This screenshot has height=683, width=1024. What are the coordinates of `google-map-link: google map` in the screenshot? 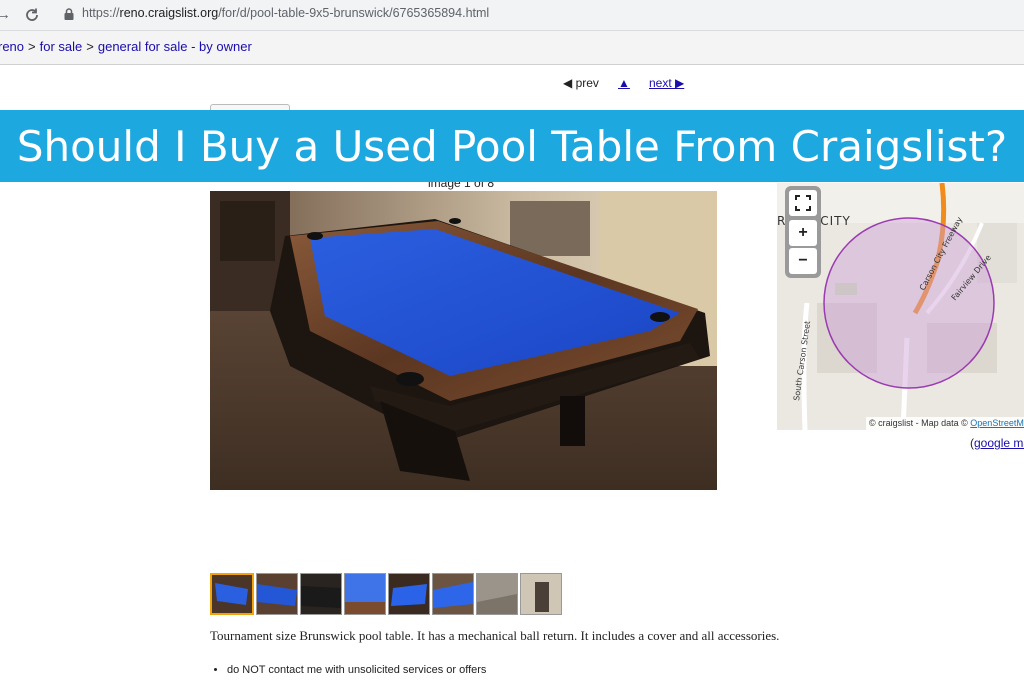 It's located at (999, 443).